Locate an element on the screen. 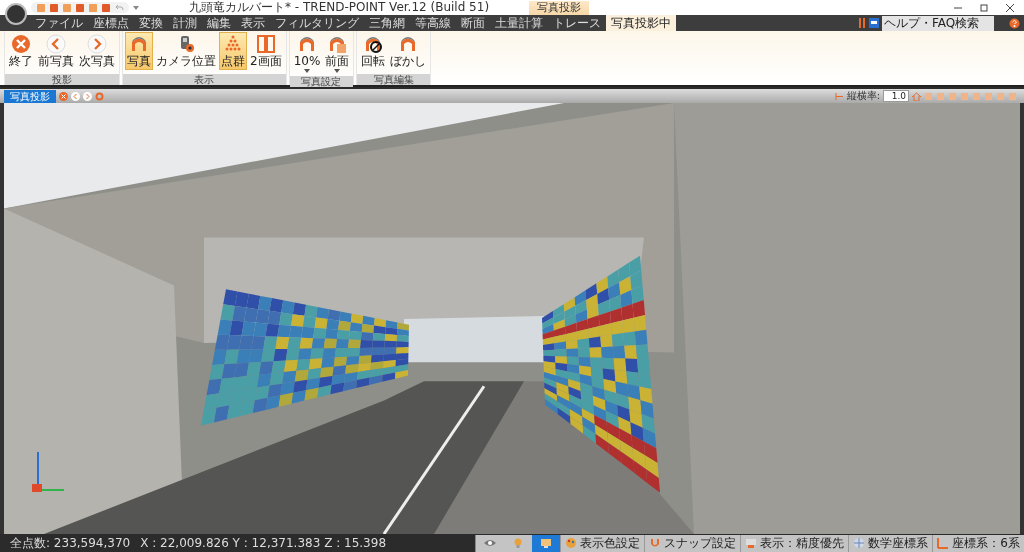 The height and width of the screenshot is (552, 1024). ribbon-button: 点群 is located at coordinates (233, 51).